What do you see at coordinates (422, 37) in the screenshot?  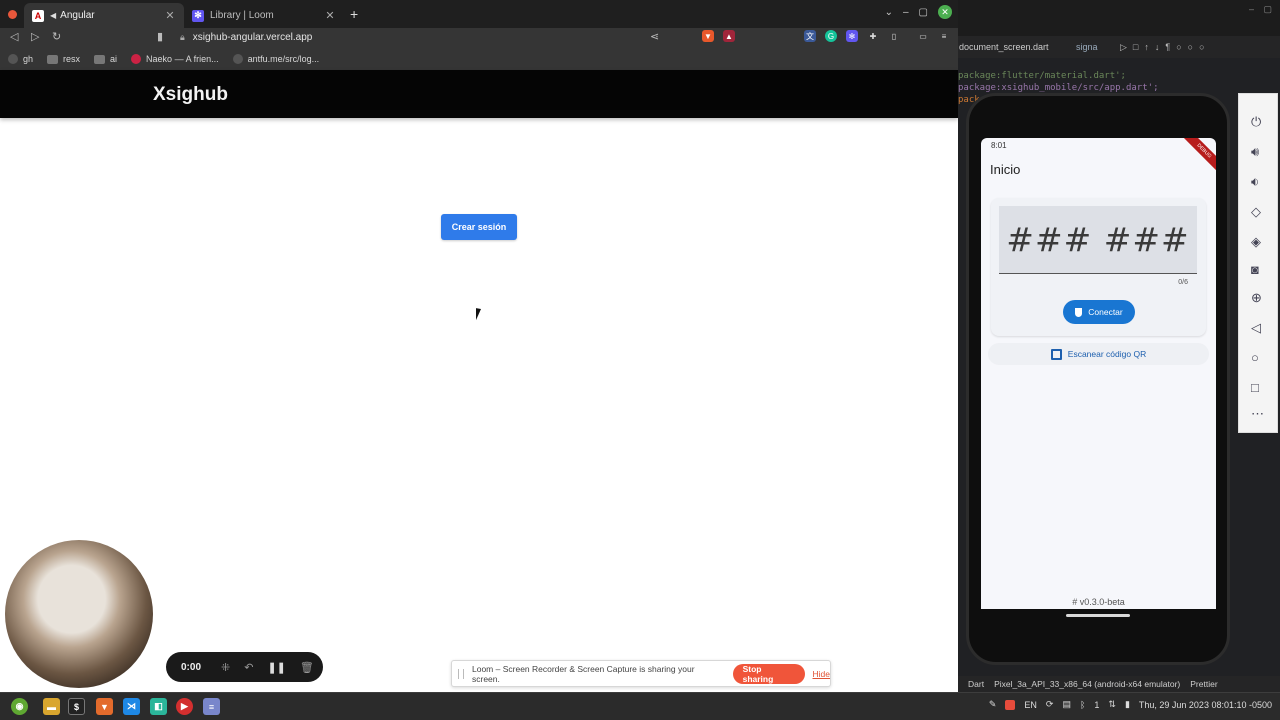 I see `address-bar: 🔒︎ xsighub-angular.vercel.app` at bounding box center [422, 37].